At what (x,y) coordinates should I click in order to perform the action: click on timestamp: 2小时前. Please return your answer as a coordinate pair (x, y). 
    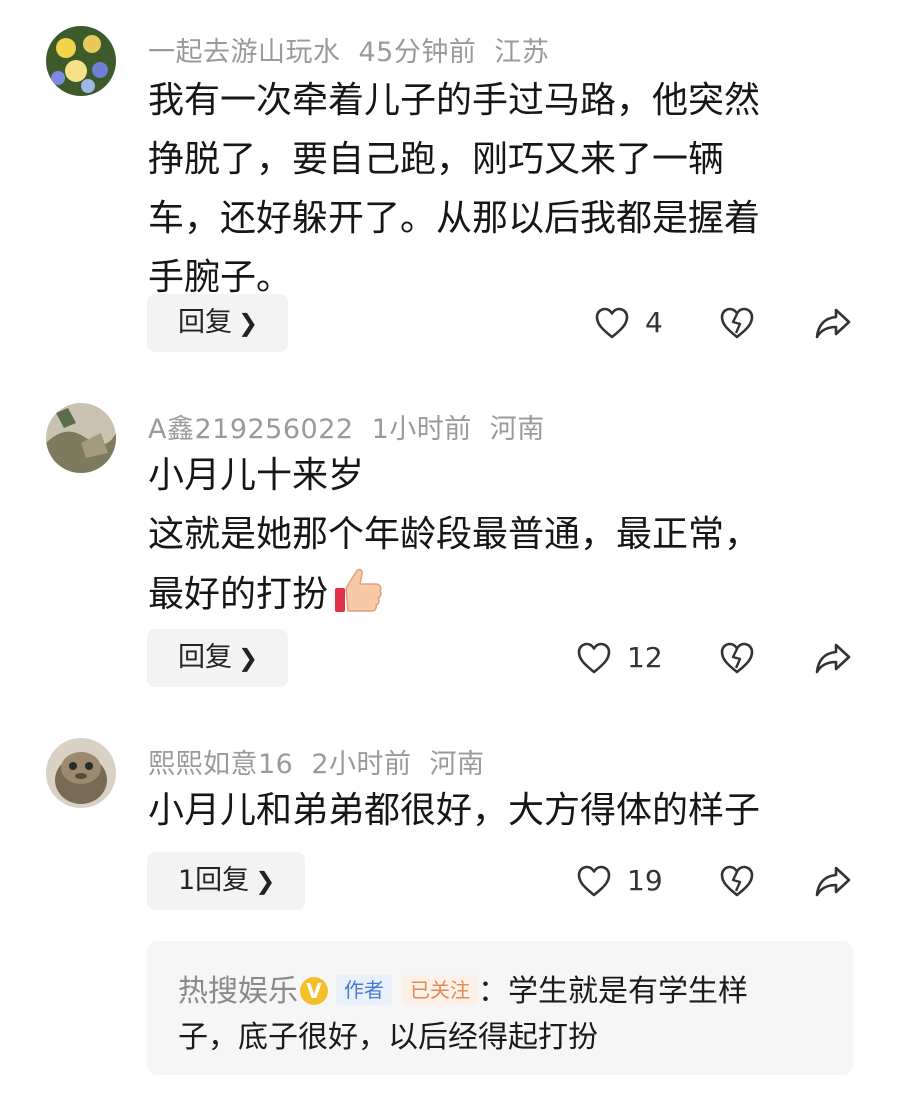
    Looking at the image, I should click on (361, 764).